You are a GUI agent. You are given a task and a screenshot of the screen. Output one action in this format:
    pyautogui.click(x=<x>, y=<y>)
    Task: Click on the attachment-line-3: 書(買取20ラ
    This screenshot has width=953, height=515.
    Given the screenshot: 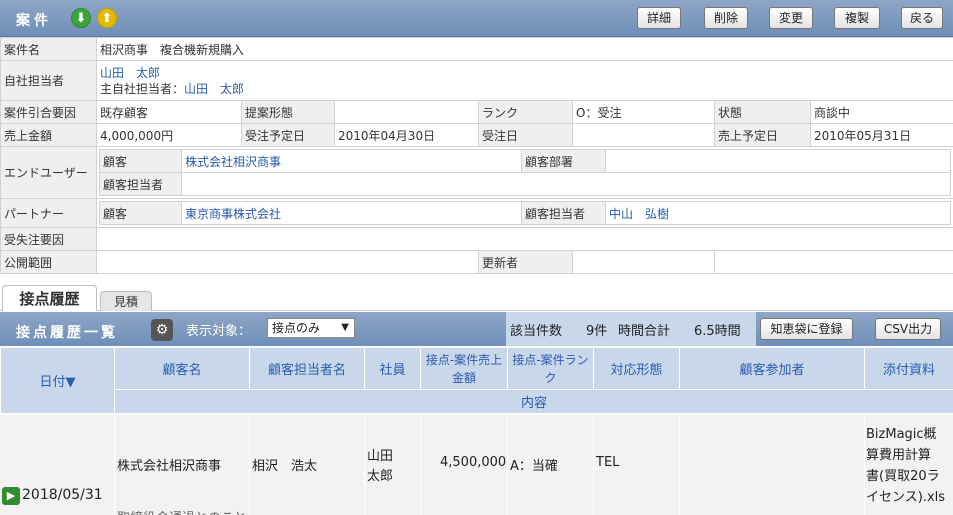 What is the action you would take?
    pyautogui.click(x=903, y=476)
    